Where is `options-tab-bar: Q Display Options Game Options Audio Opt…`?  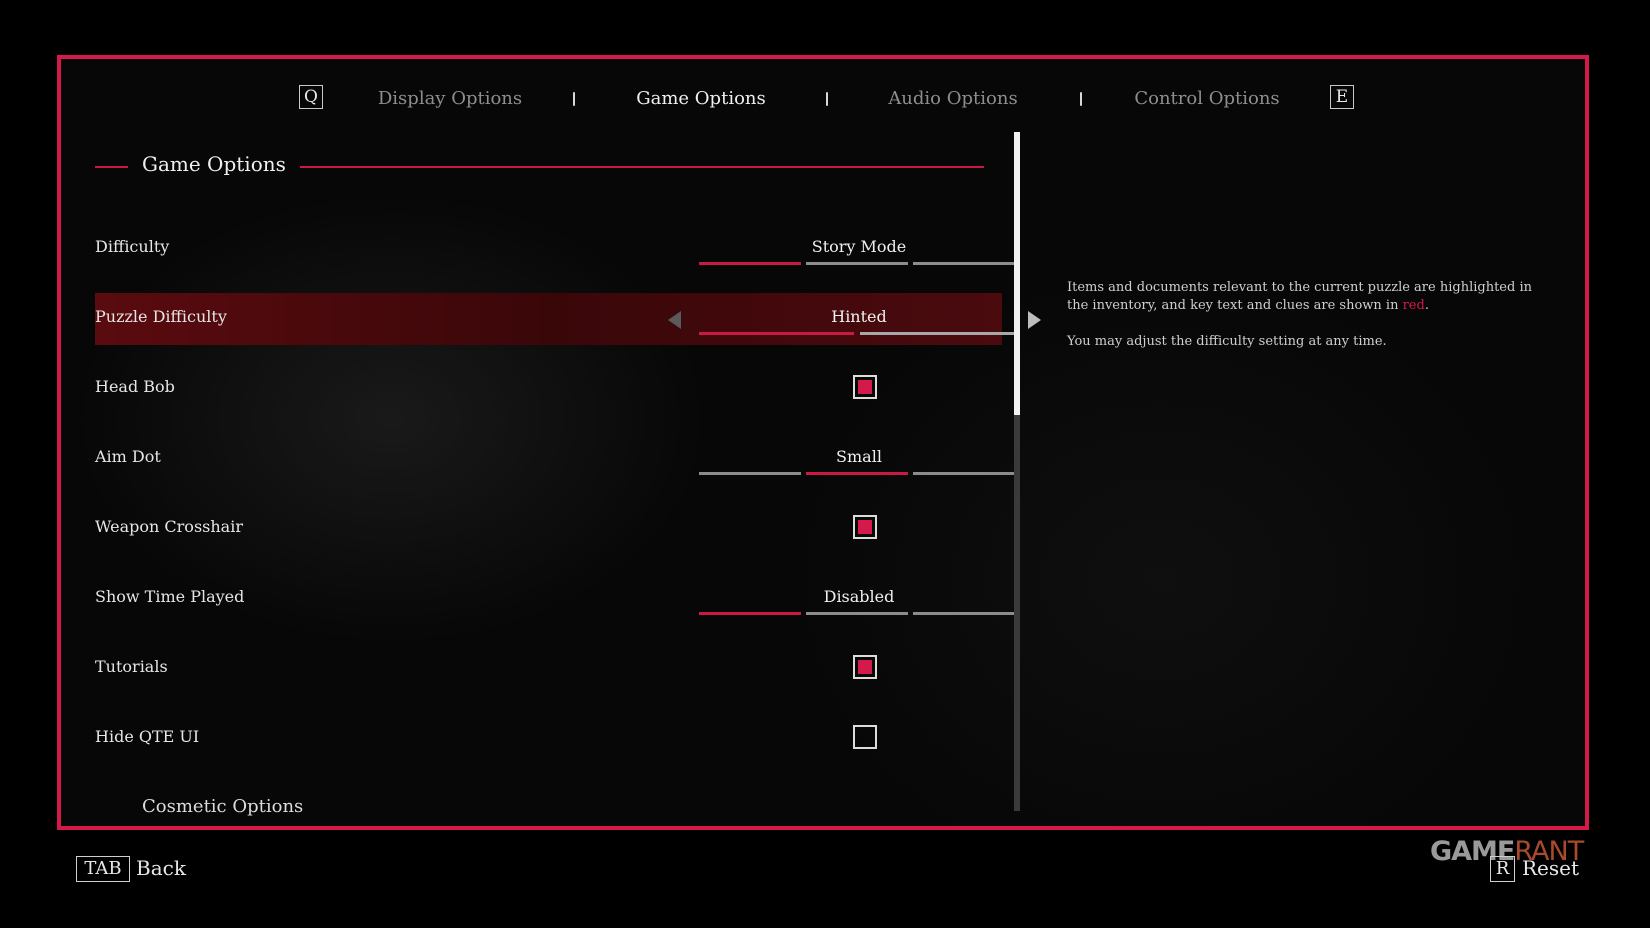
options-tab-bar: Q Display Options Game Options Audio Opt… is located at coordinates (823, 103).